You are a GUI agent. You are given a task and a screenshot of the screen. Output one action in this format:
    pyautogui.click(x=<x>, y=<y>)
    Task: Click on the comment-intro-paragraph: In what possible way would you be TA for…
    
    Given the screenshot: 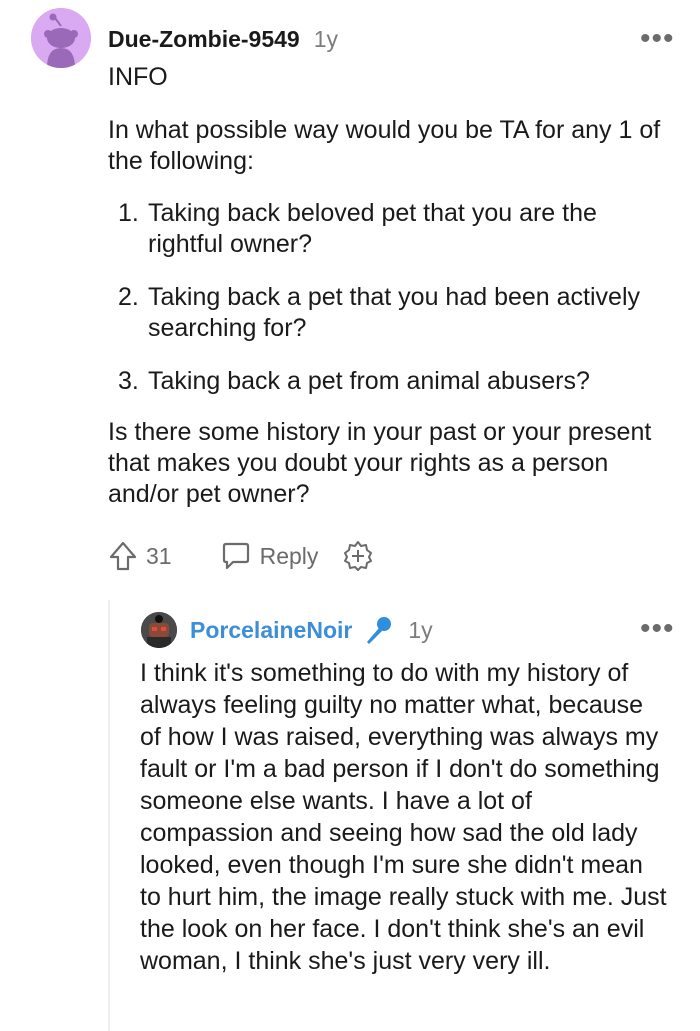 What is the action you would take?
    pyautogui.click(x=384, y=145)
    